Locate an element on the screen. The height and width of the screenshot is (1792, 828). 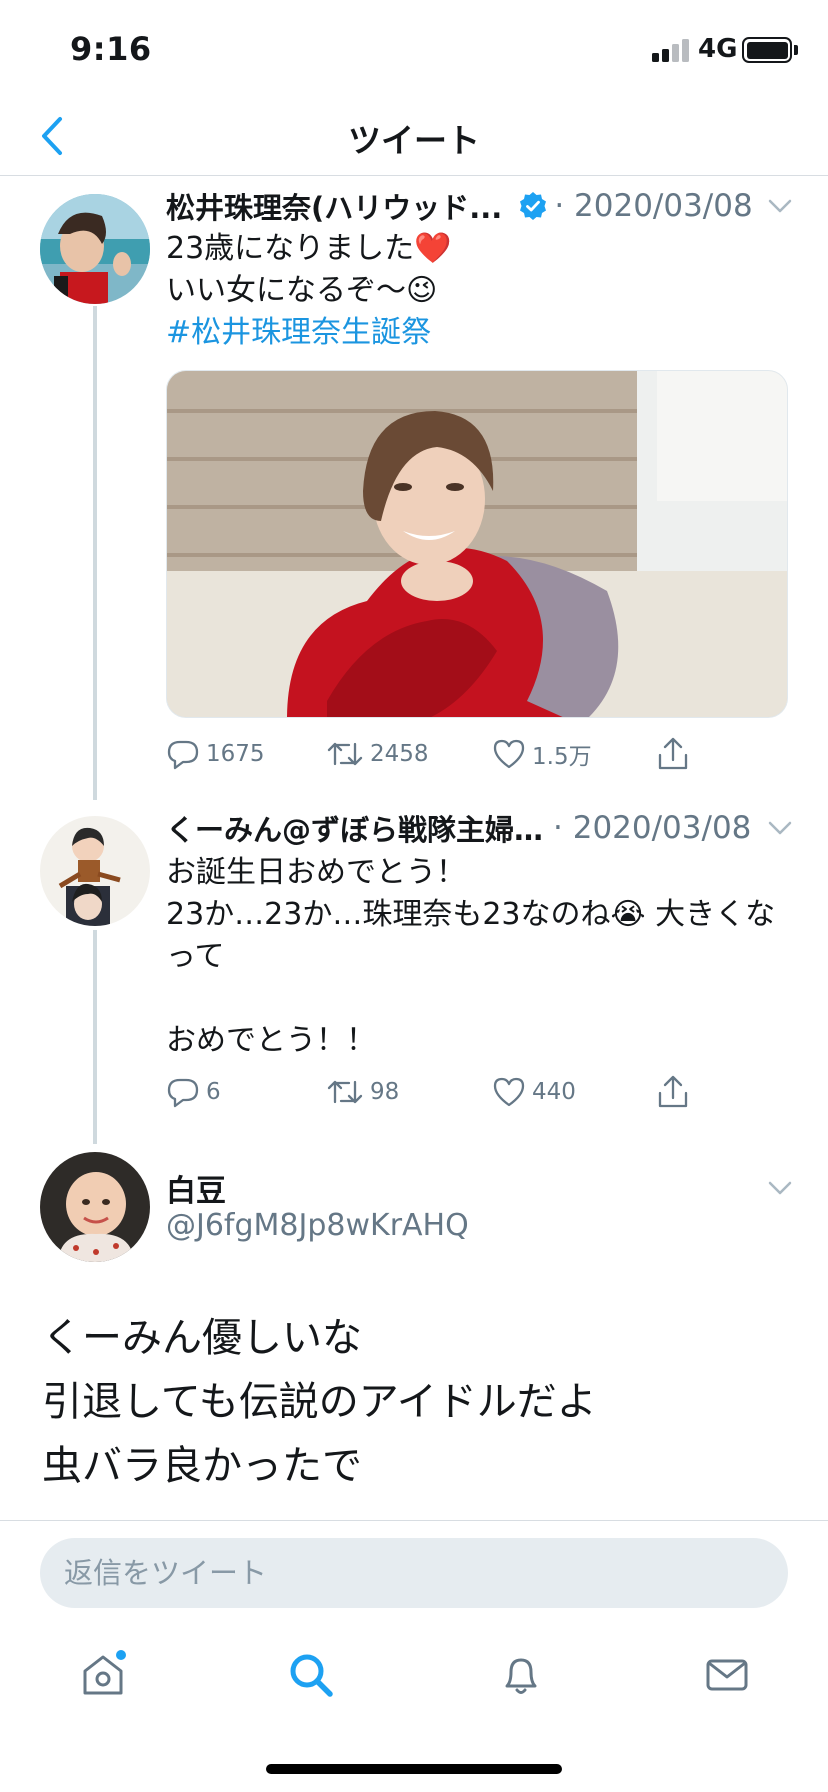
reply-button: 1675 is located at coordinates (215, 754).